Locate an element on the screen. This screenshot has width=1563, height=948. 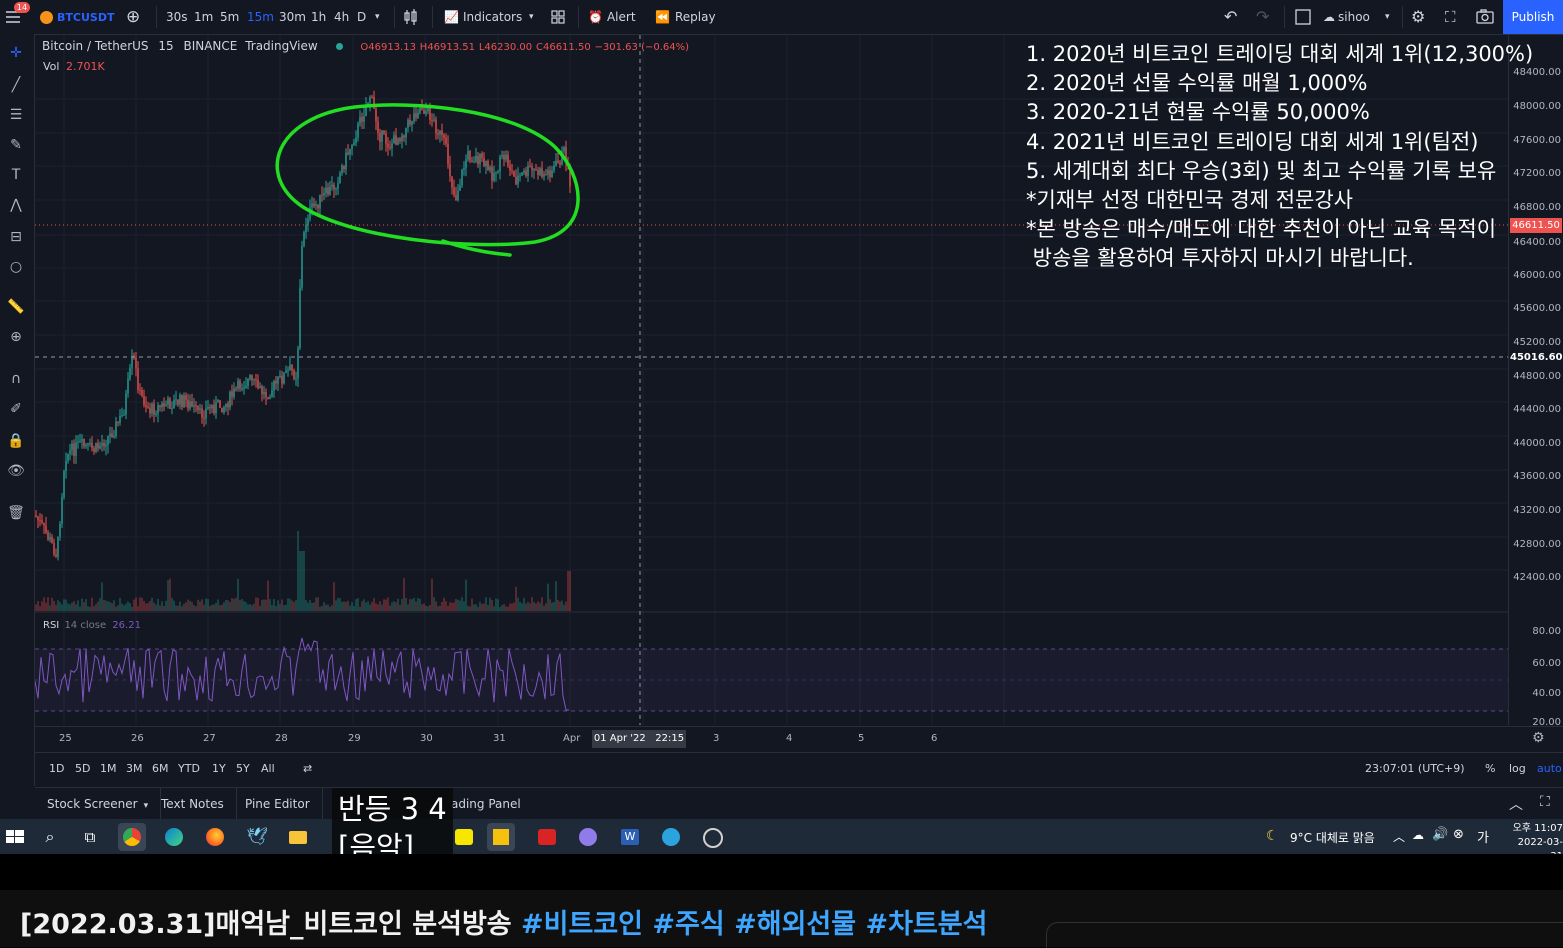
sticky-notes-icon is located at coordinates (501, 837).